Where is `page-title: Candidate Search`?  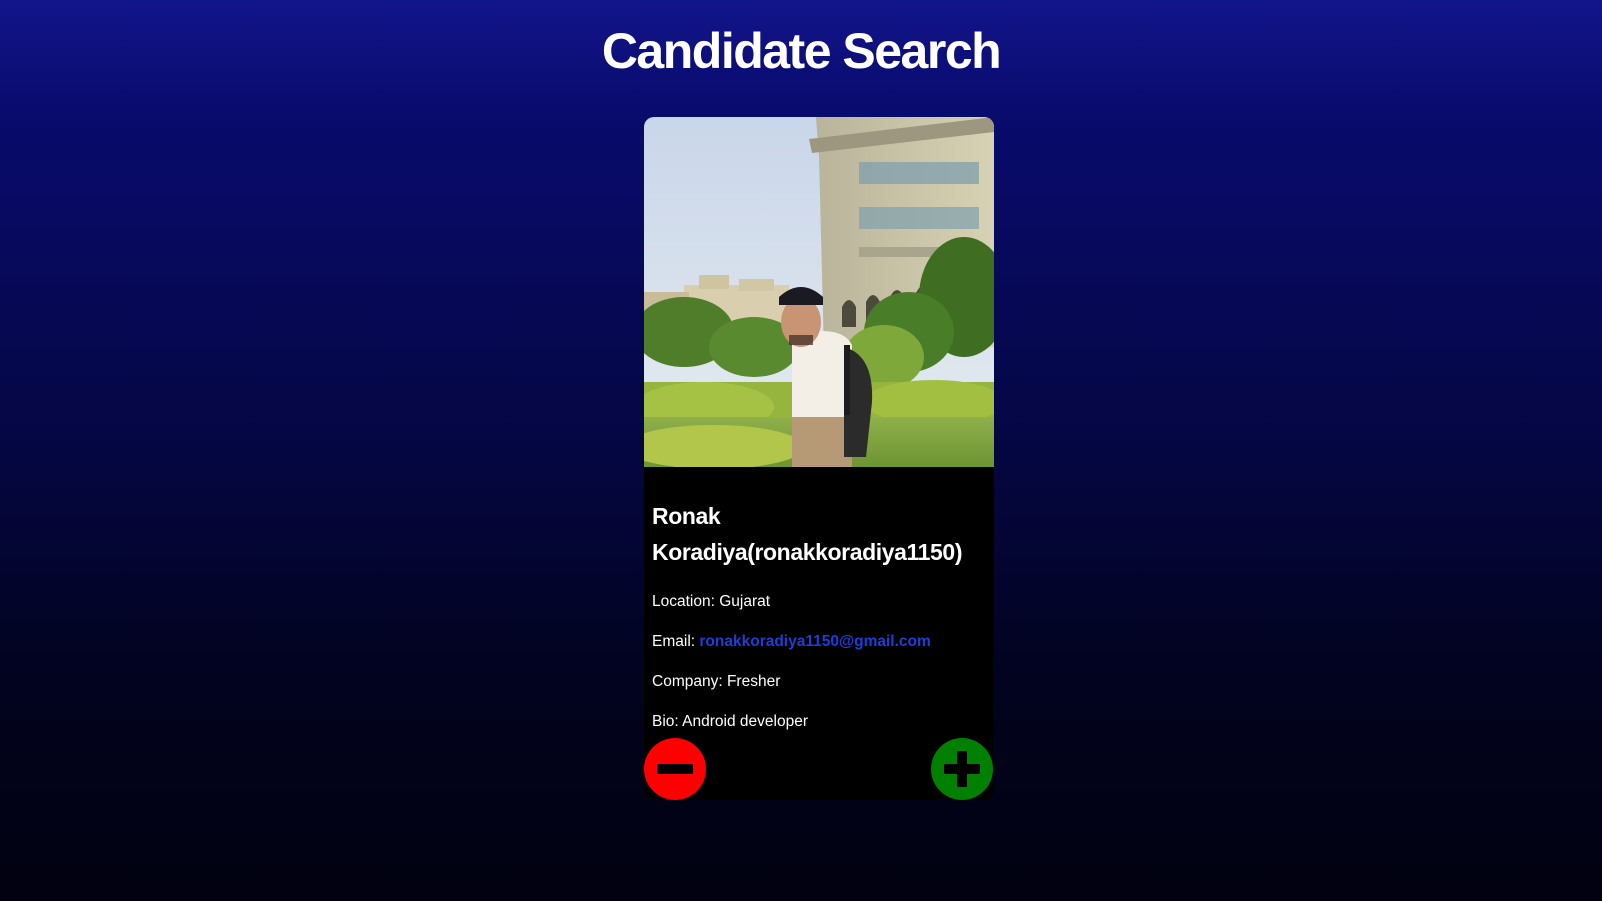
page-title: Candidate Search is located at coordinates (801, 51).